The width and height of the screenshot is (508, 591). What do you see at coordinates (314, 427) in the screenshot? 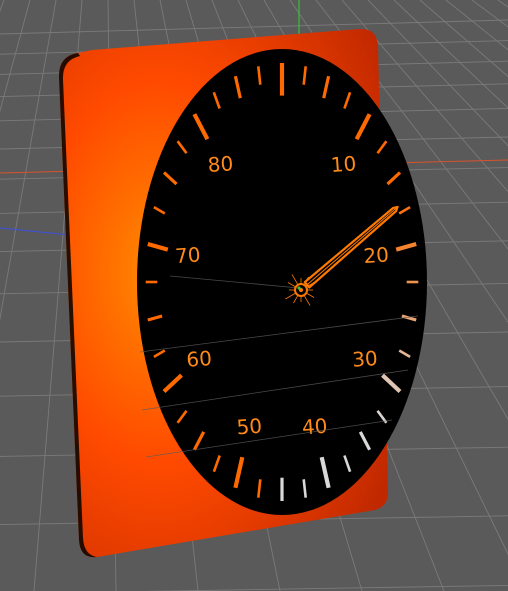
I see `dial-label-40: 40` at bounding box center [314, 427].